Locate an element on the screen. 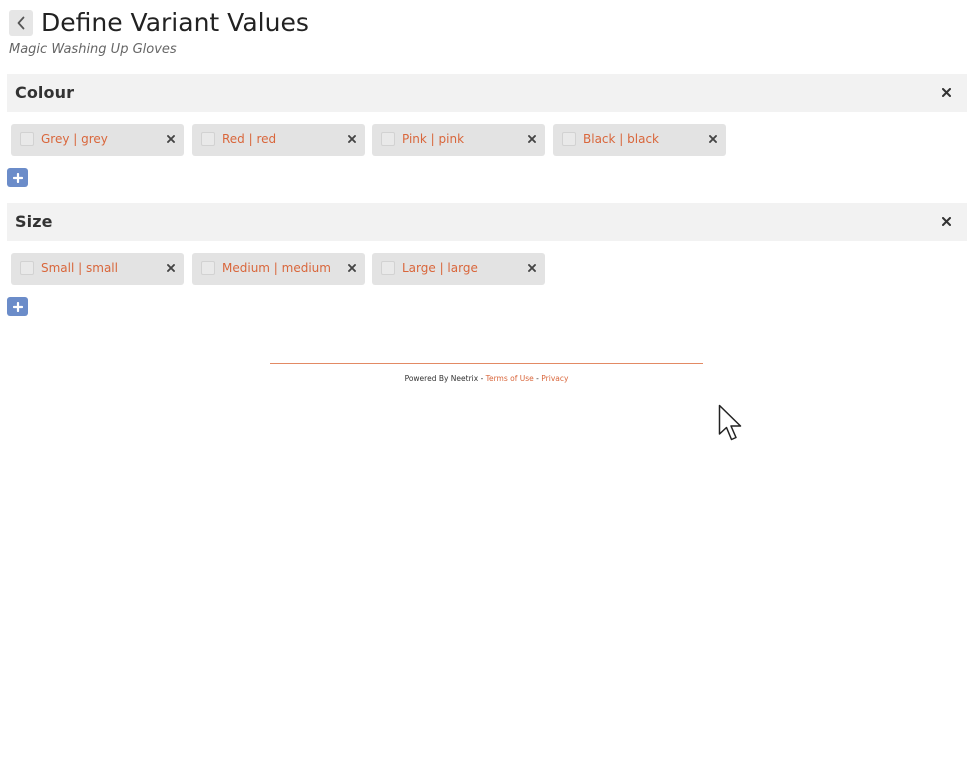  value-label: Pink | pink is located at coordinates (433, 139).